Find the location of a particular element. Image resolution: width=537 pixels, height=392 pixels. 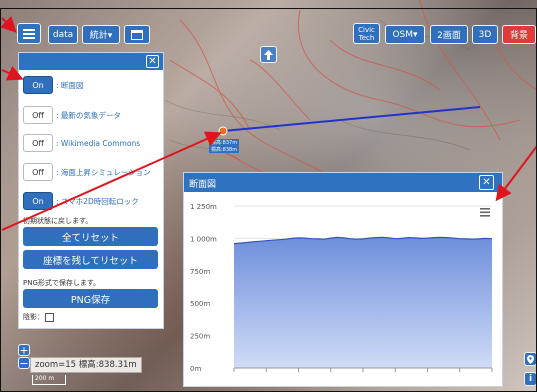

weather-toggle: Off is located at coordinates (38, 115).